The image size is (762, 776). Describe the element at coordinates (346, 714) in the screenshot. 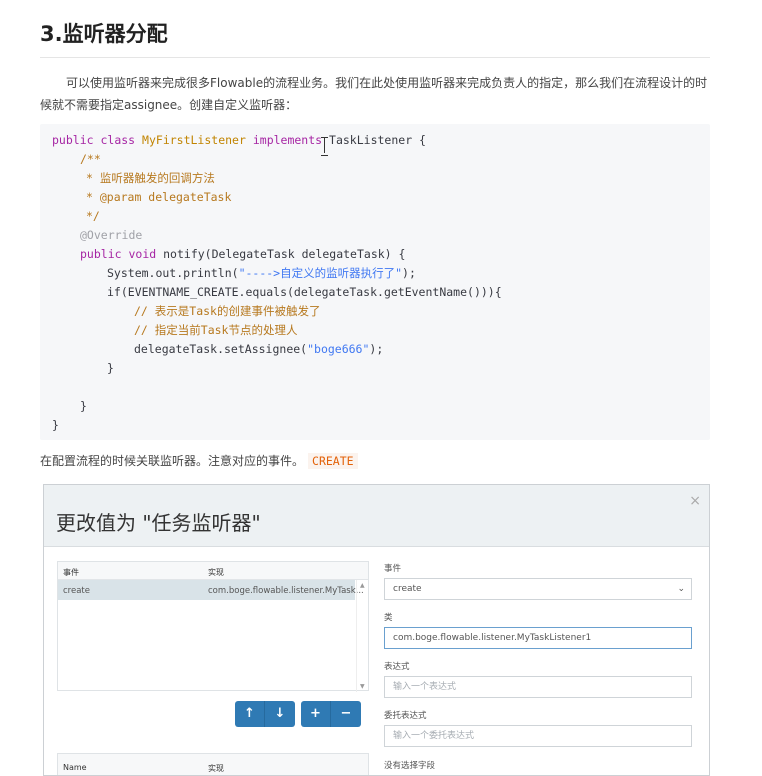

I see `remove-button: −` at that location.